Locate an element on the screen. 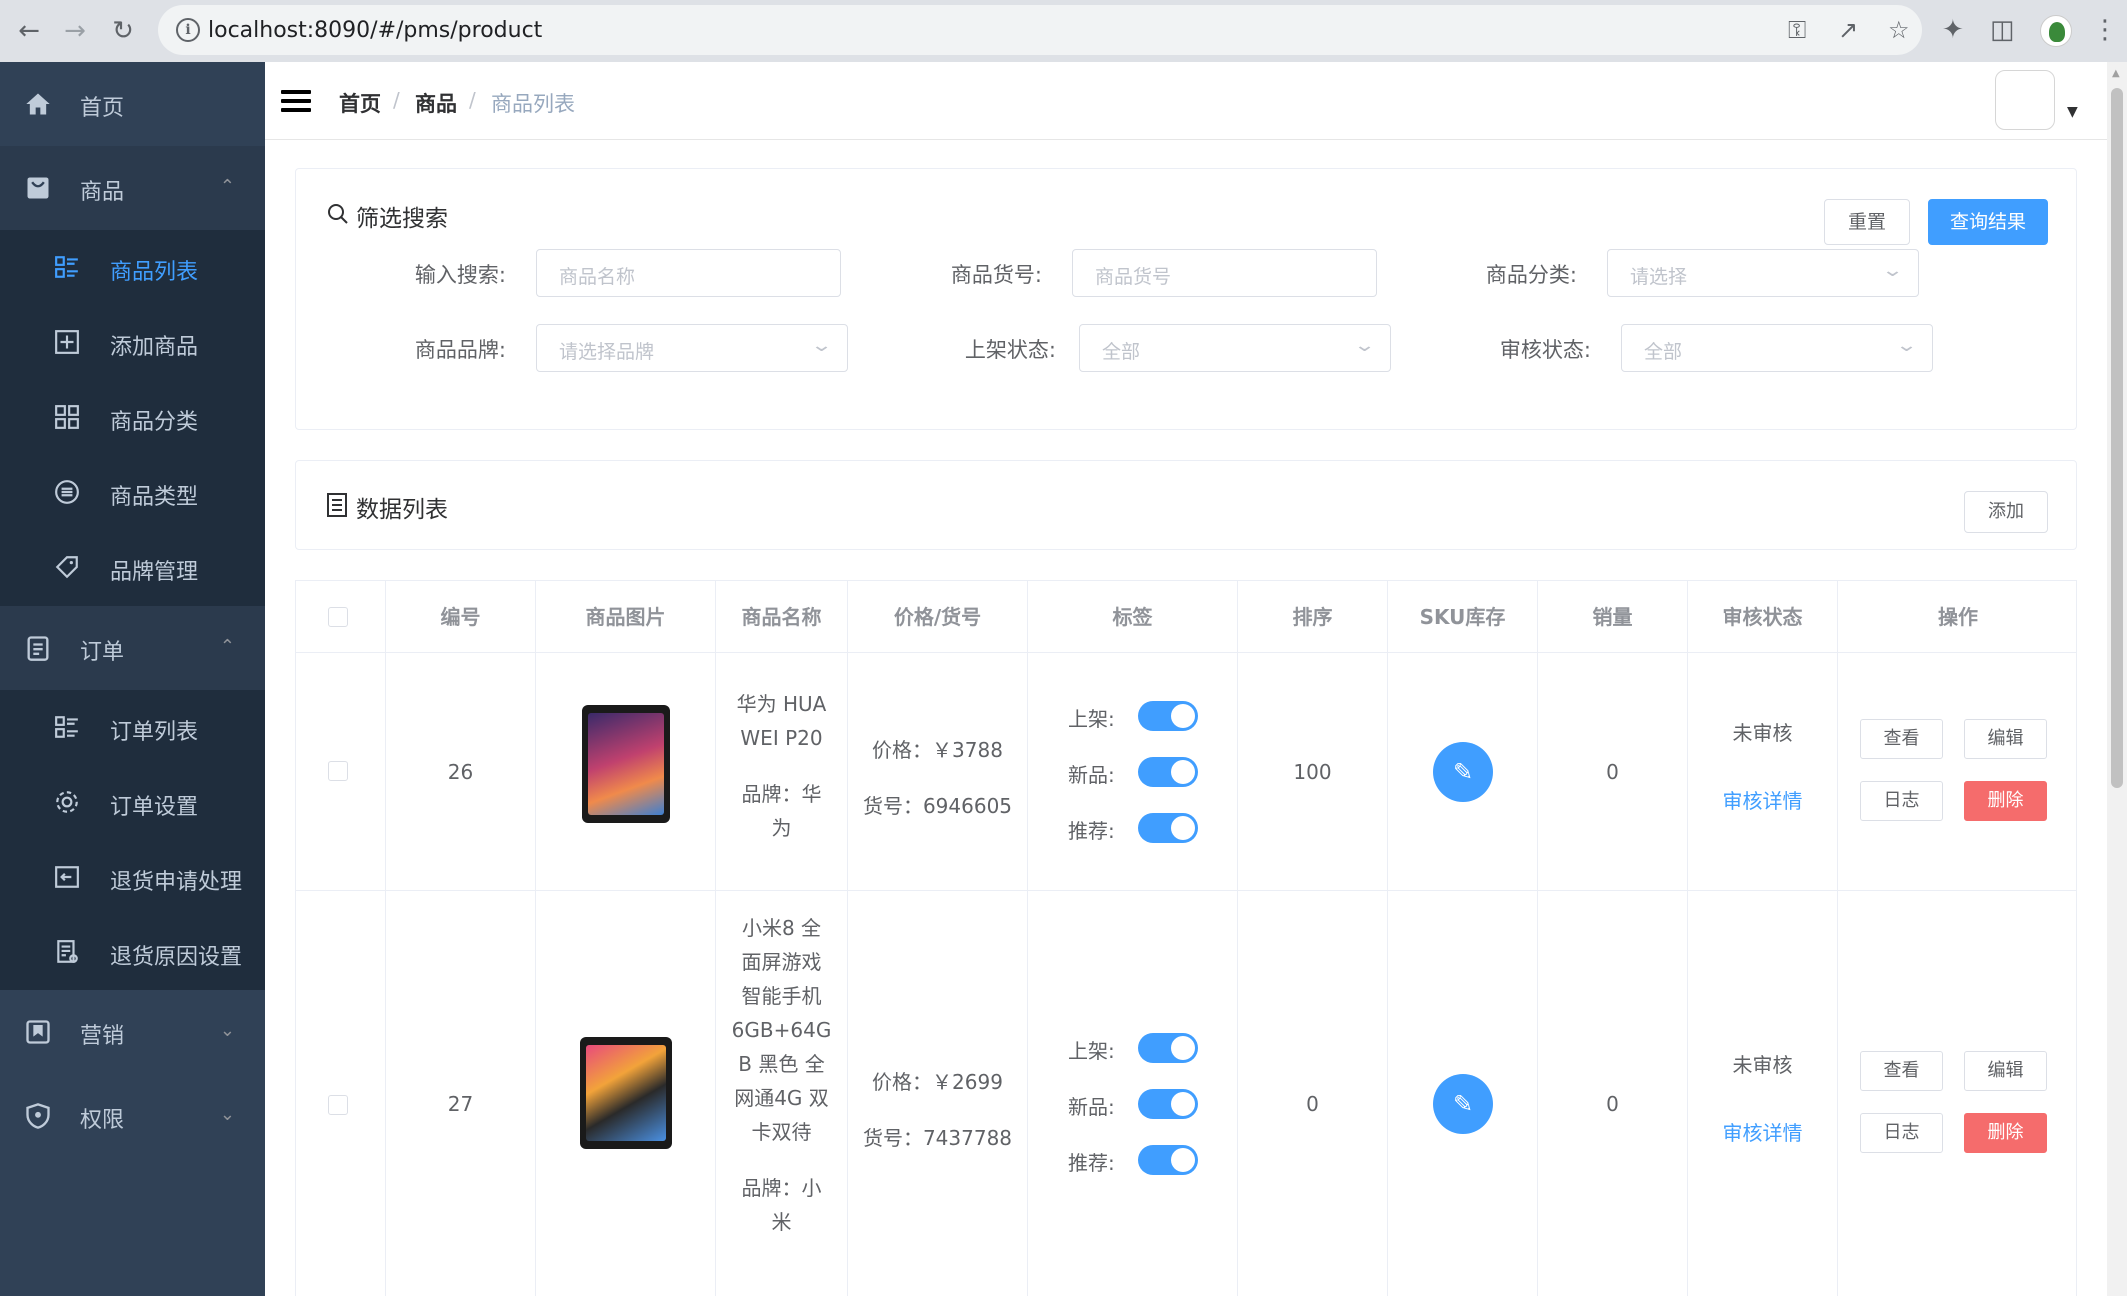 The width and height of the screenshot is (2127, 1296). verify-status-select: 全部 ⌄ is located at coordinates (1777, 348).